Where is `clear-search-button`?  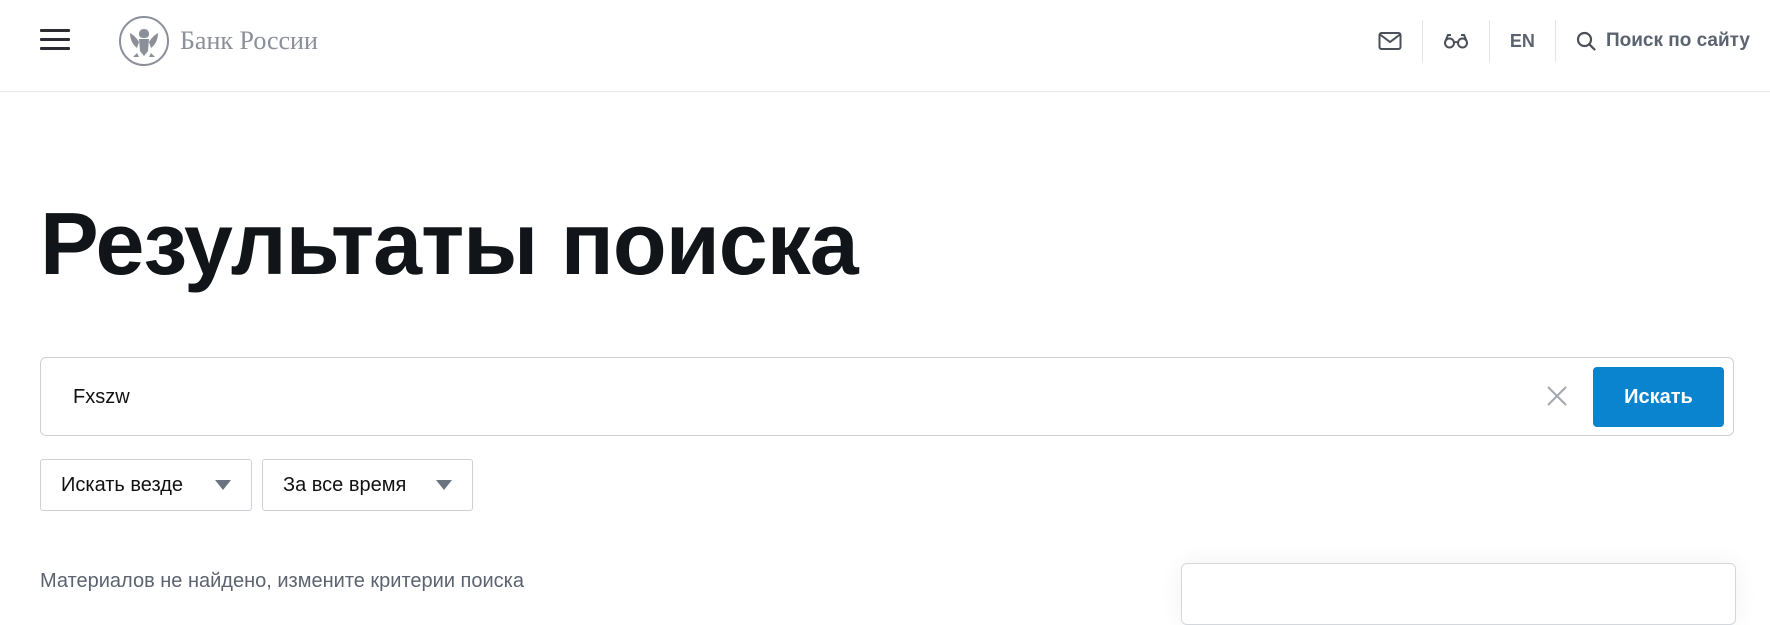 clear-search-button is located at coordinates (1557, 396).